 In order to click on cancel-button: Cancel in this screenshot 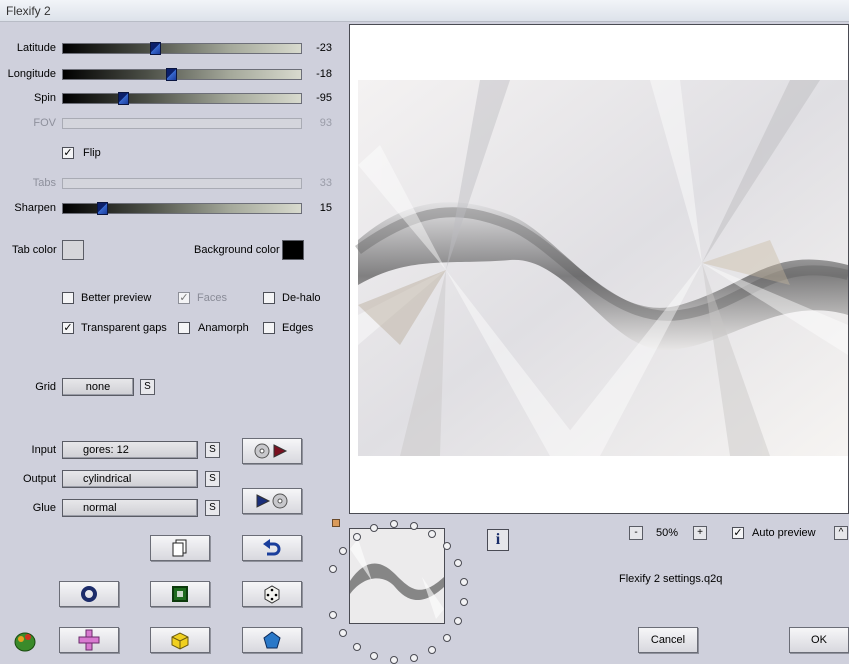, I will do `click(668, 640)`.